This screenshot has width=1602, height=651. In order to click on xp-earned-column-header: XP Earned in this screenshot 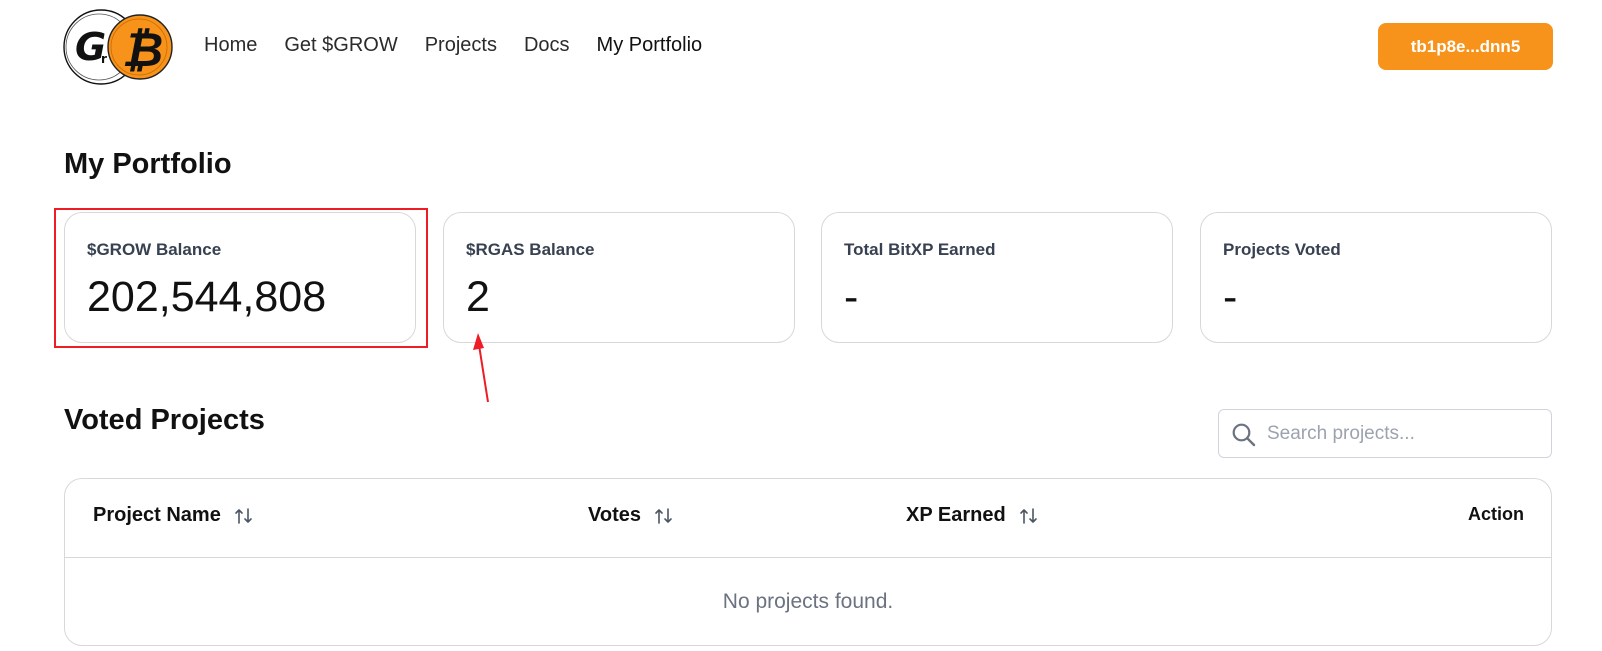, I will do `click(972, 515)`.